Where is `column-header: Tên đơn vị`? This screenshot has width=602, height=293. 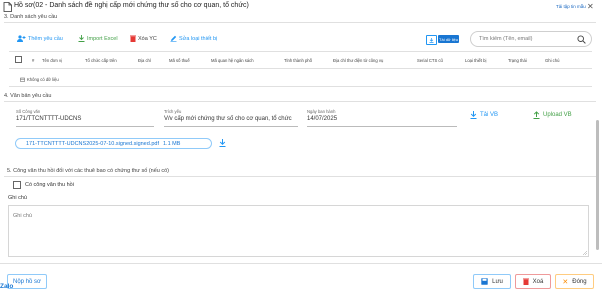 column-header: Tên đơn vị is located at coordinates (52, 60).